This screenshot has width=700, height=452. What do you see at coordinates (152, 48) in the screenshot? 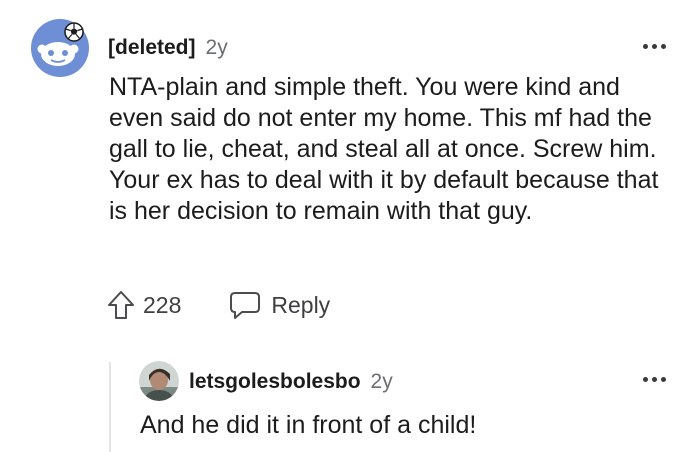
I see `comment-username: [deleted]` at bounding box center [152, 48].